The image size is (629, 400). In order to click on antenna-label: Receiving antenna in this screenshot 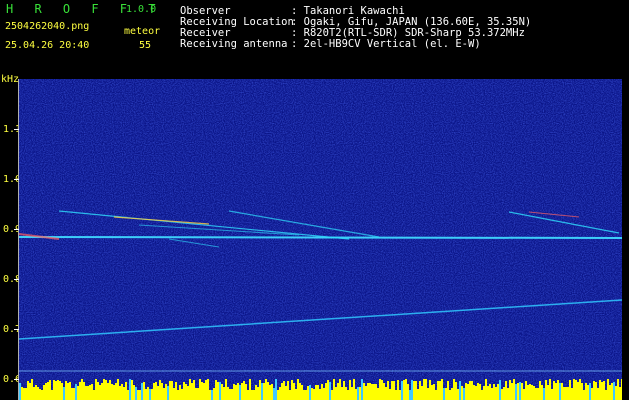, I will do `click(234, 44)`.